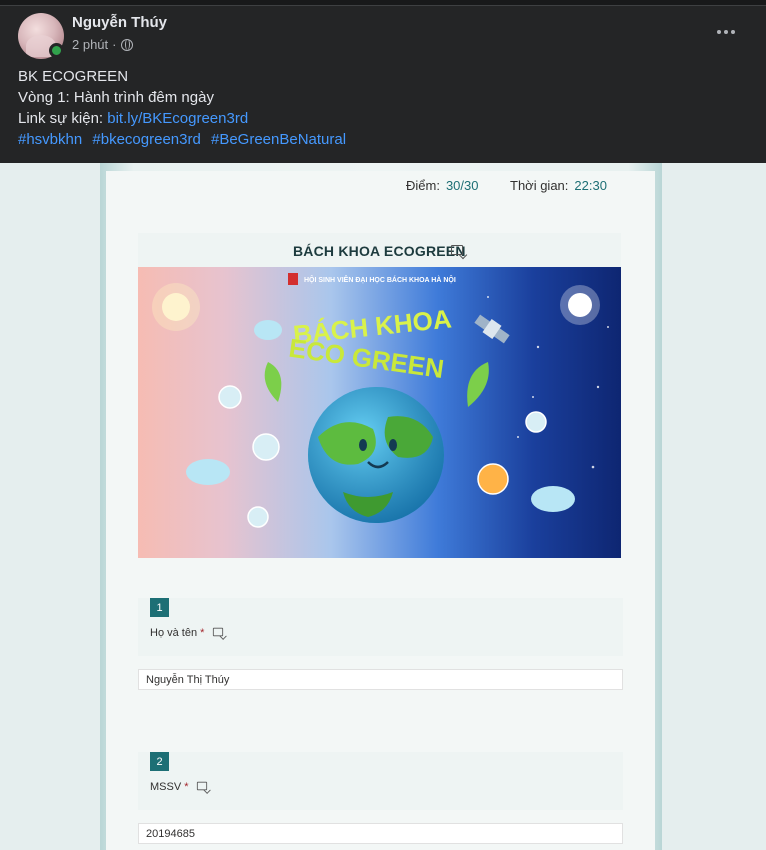 This screenshot has width=766, height=850. What do you see at coordinates (63, 118) in the screenshot?
I see `link-prefix: Link sự kiện:` at bounding box center [63, 118].